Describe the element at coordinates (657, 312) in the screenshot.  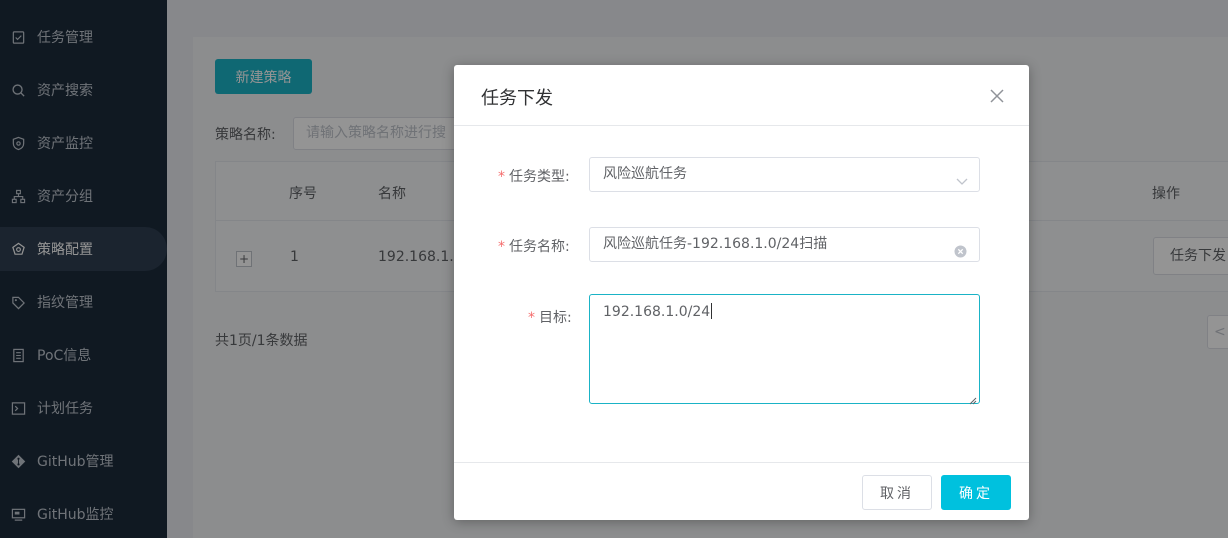
I see `target-value: 192.168.1.0/24` at that location.